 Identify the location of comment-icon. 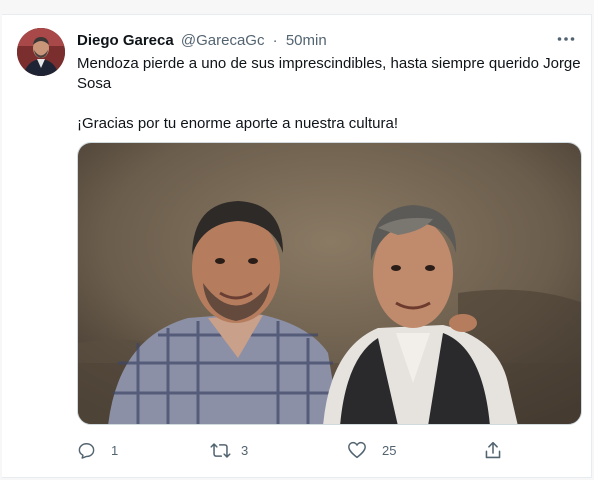
(86, 450).